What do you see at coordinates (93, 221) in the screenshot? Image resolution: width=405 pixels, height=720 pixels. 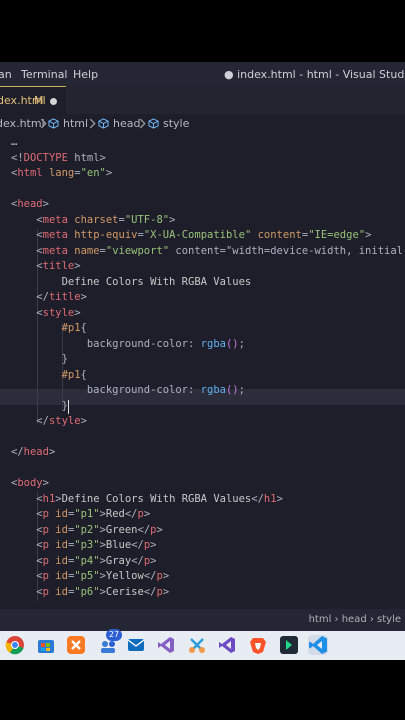 I see `code-line: <meta charset="UTF-8">` at bounding box center [93, 221].